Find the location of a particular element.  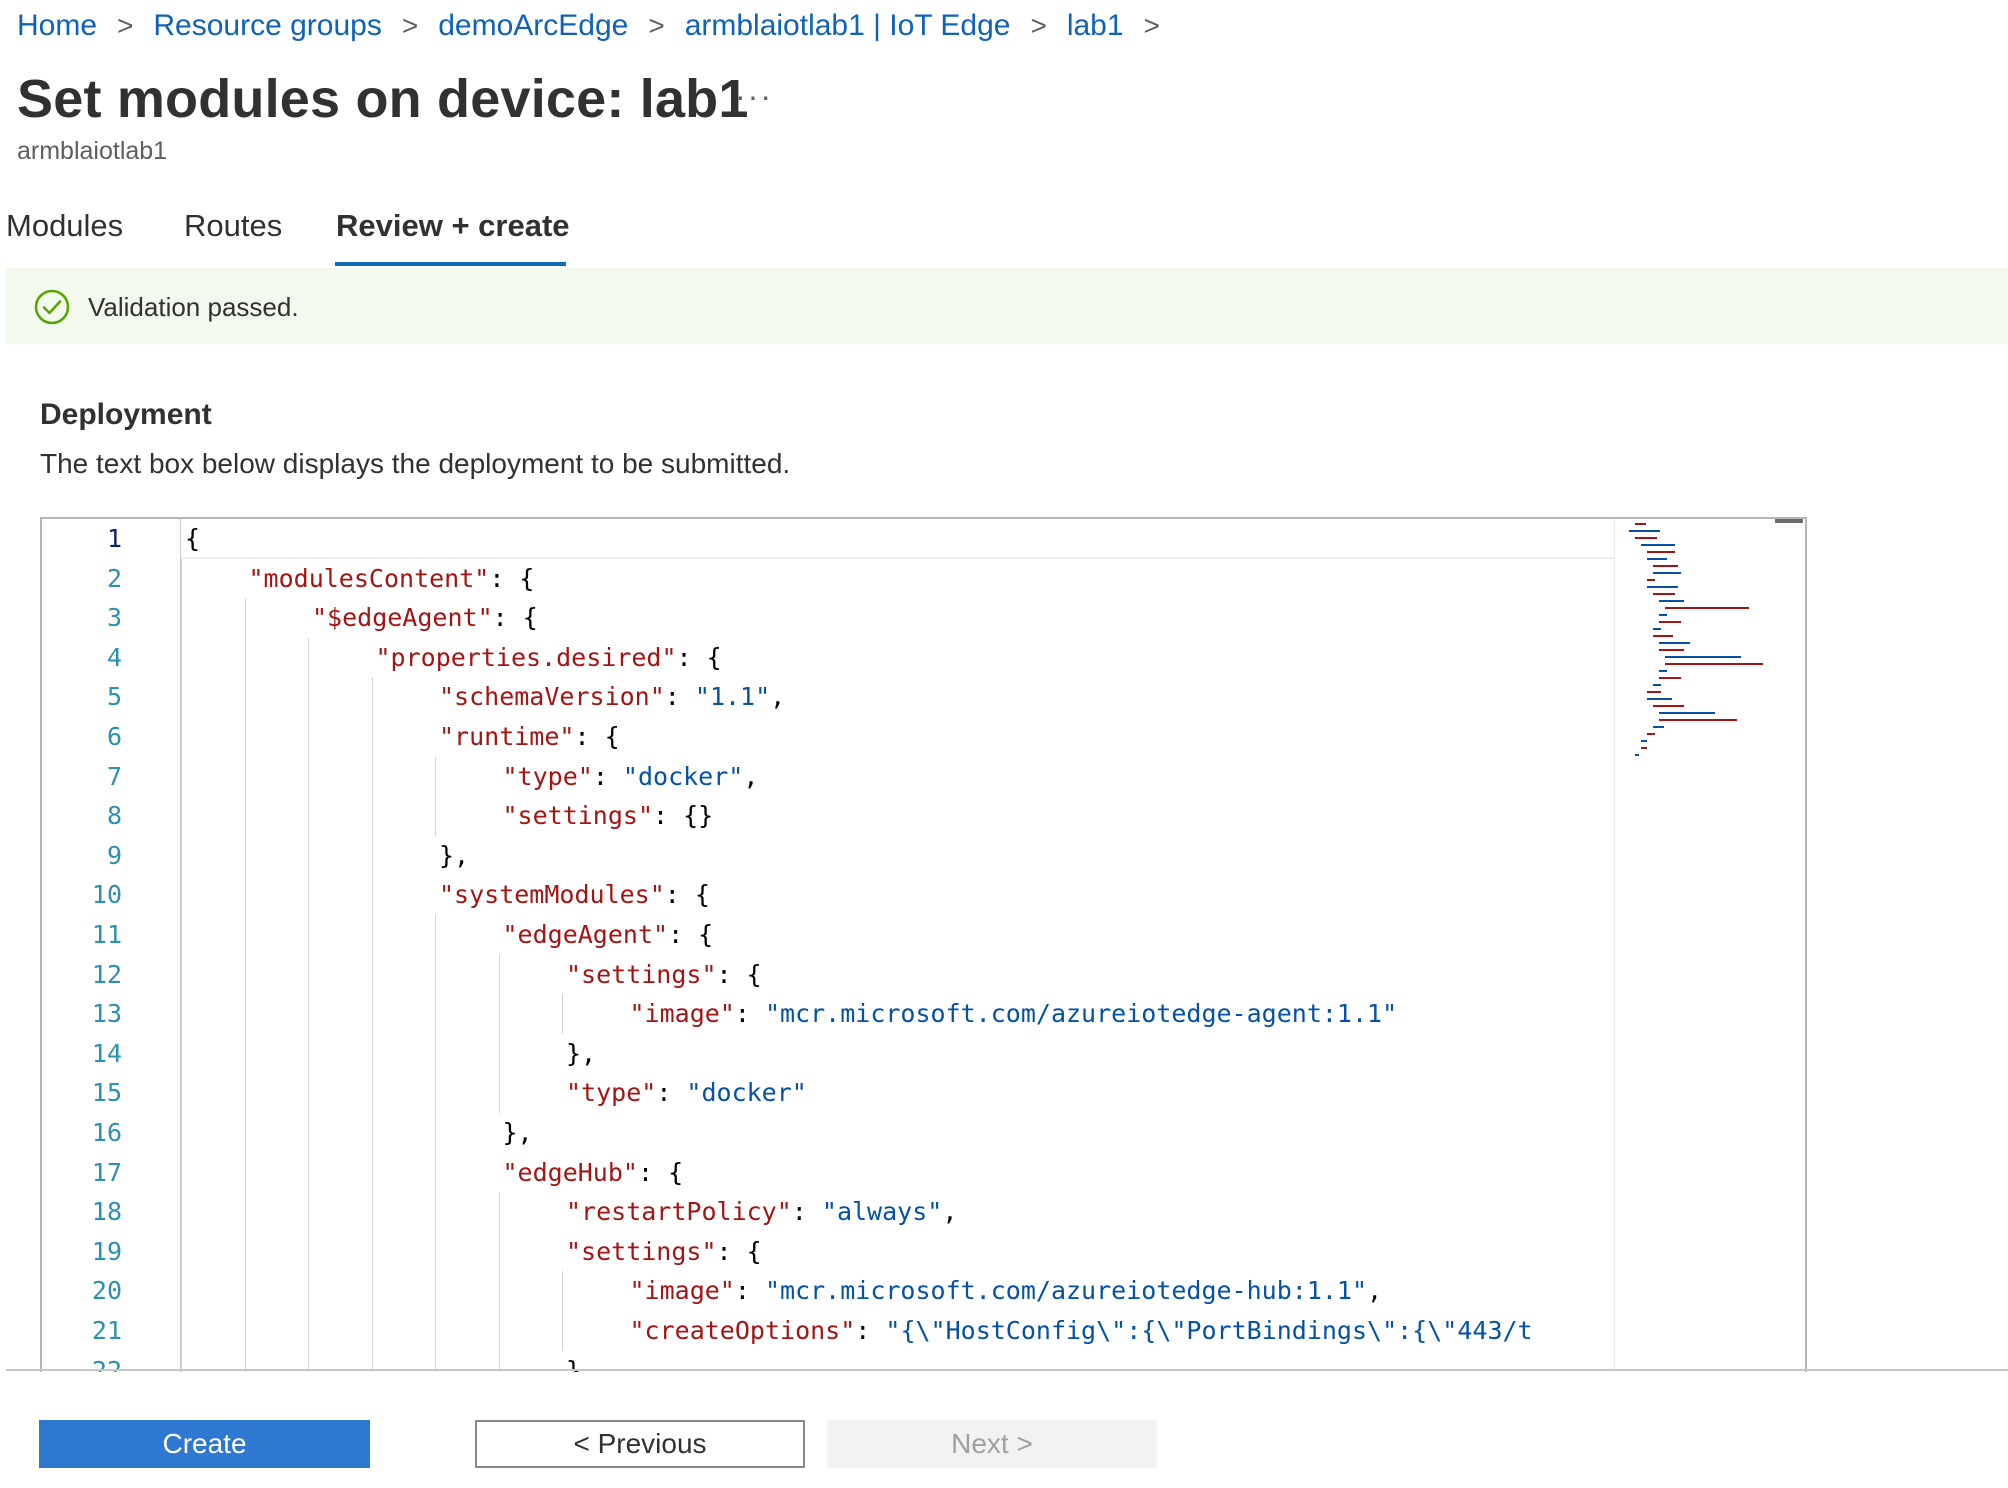

tab-modules: Modules is located at coordinates (64, 226).